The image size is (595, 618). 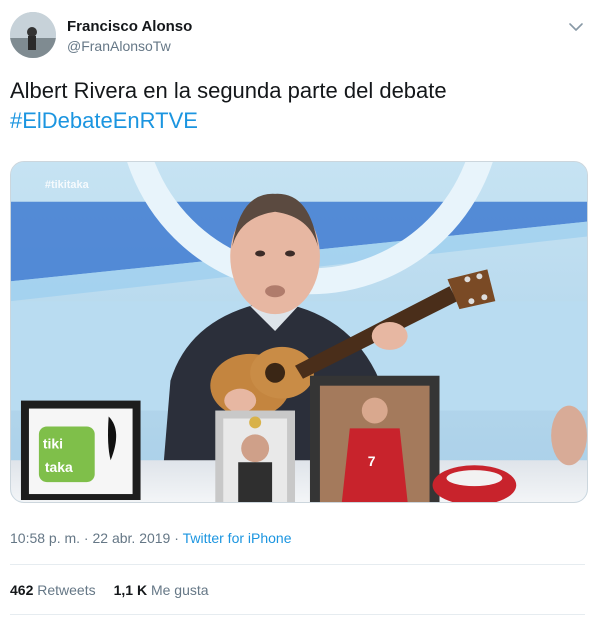 I want to click on author-handle: @FranAlonsoTw, so click(x=119, y=46).